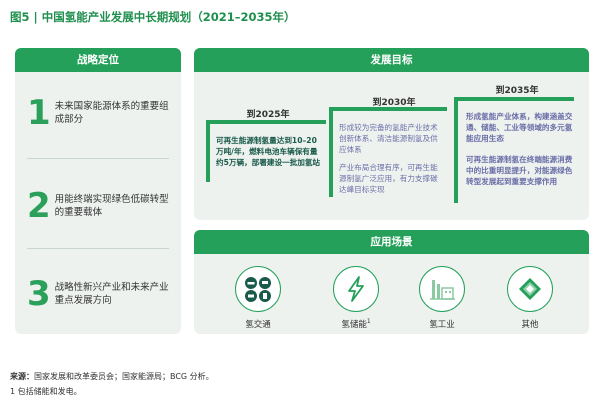 Image resolution: width=605 pixels, height=410 pixels. What do you see at coordinates (519, 127) in the screenshot?
I see `goal-text-2035: 形成氢能产业体系，构建涵盖交通、储能、工业等领域的多元氢能应用生态` at bounding box center [519, 127].